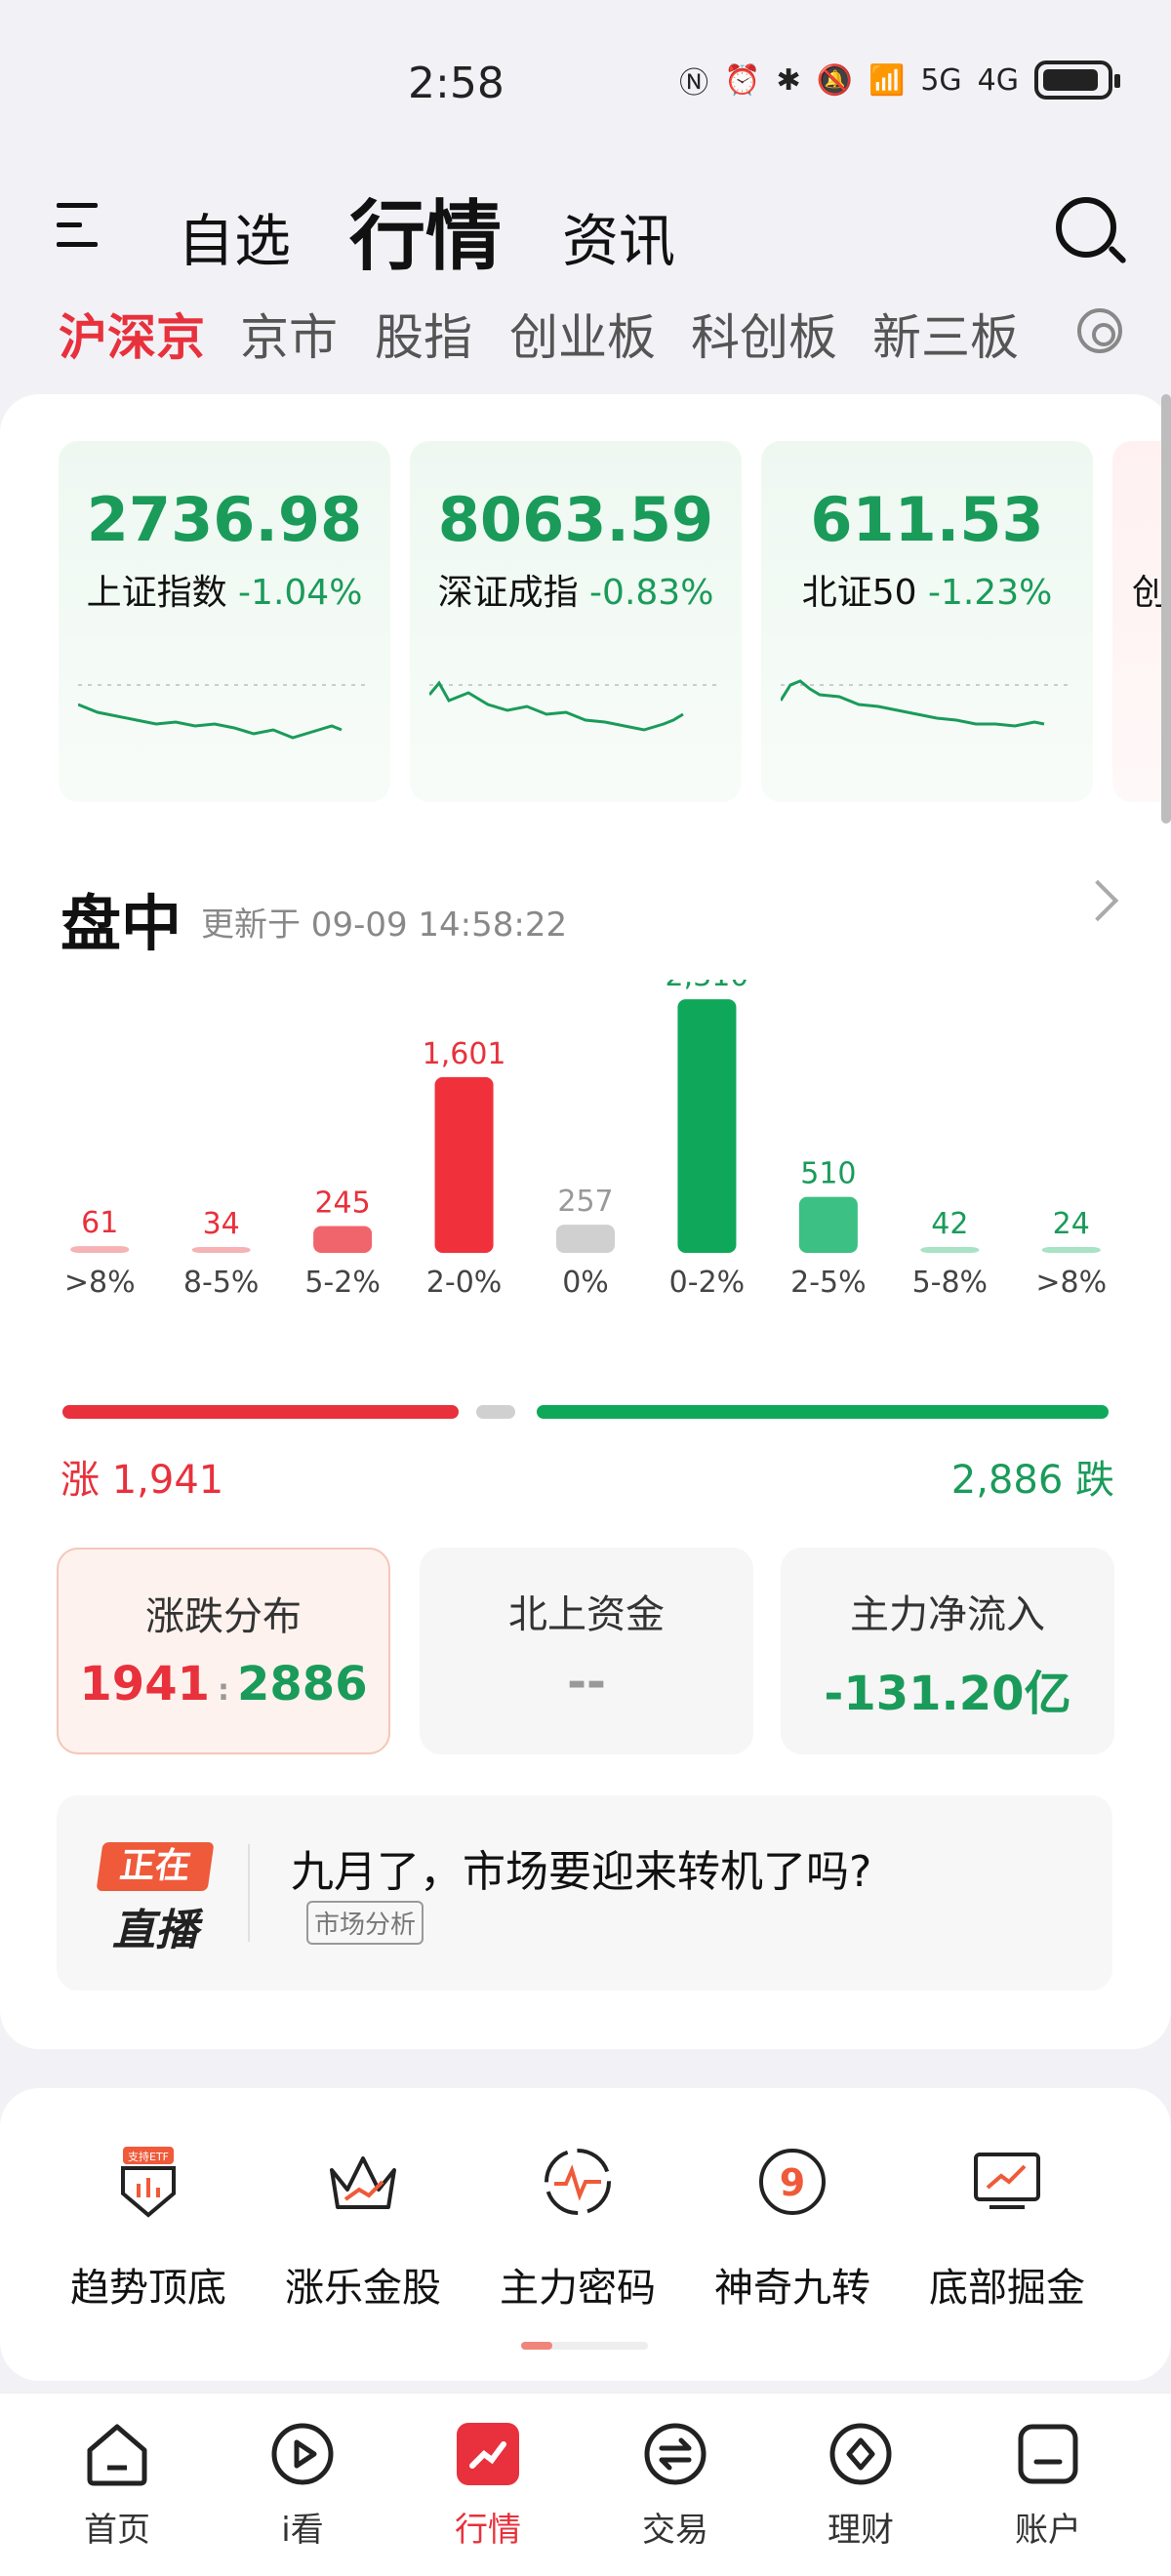 The image size is (1171, 2576). What do you see at coordinates (363, 2288) in the screenshot?
I see `tool-label: 涨乐金股` at bounding box center [363, 2288].